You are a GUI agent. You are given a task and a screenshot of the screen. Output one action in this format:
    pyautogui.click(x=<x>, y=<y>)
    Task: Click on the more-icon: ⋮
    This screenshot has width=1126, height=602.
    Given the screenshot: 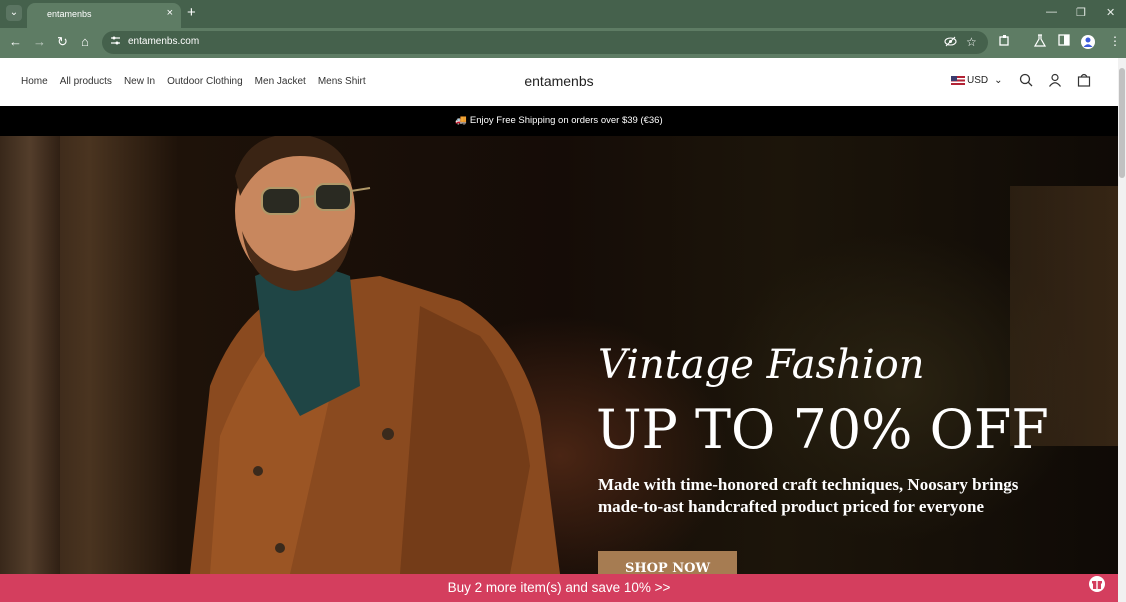 What is the action you would take?
    pyautogui.click(x=1115, y=41)
    